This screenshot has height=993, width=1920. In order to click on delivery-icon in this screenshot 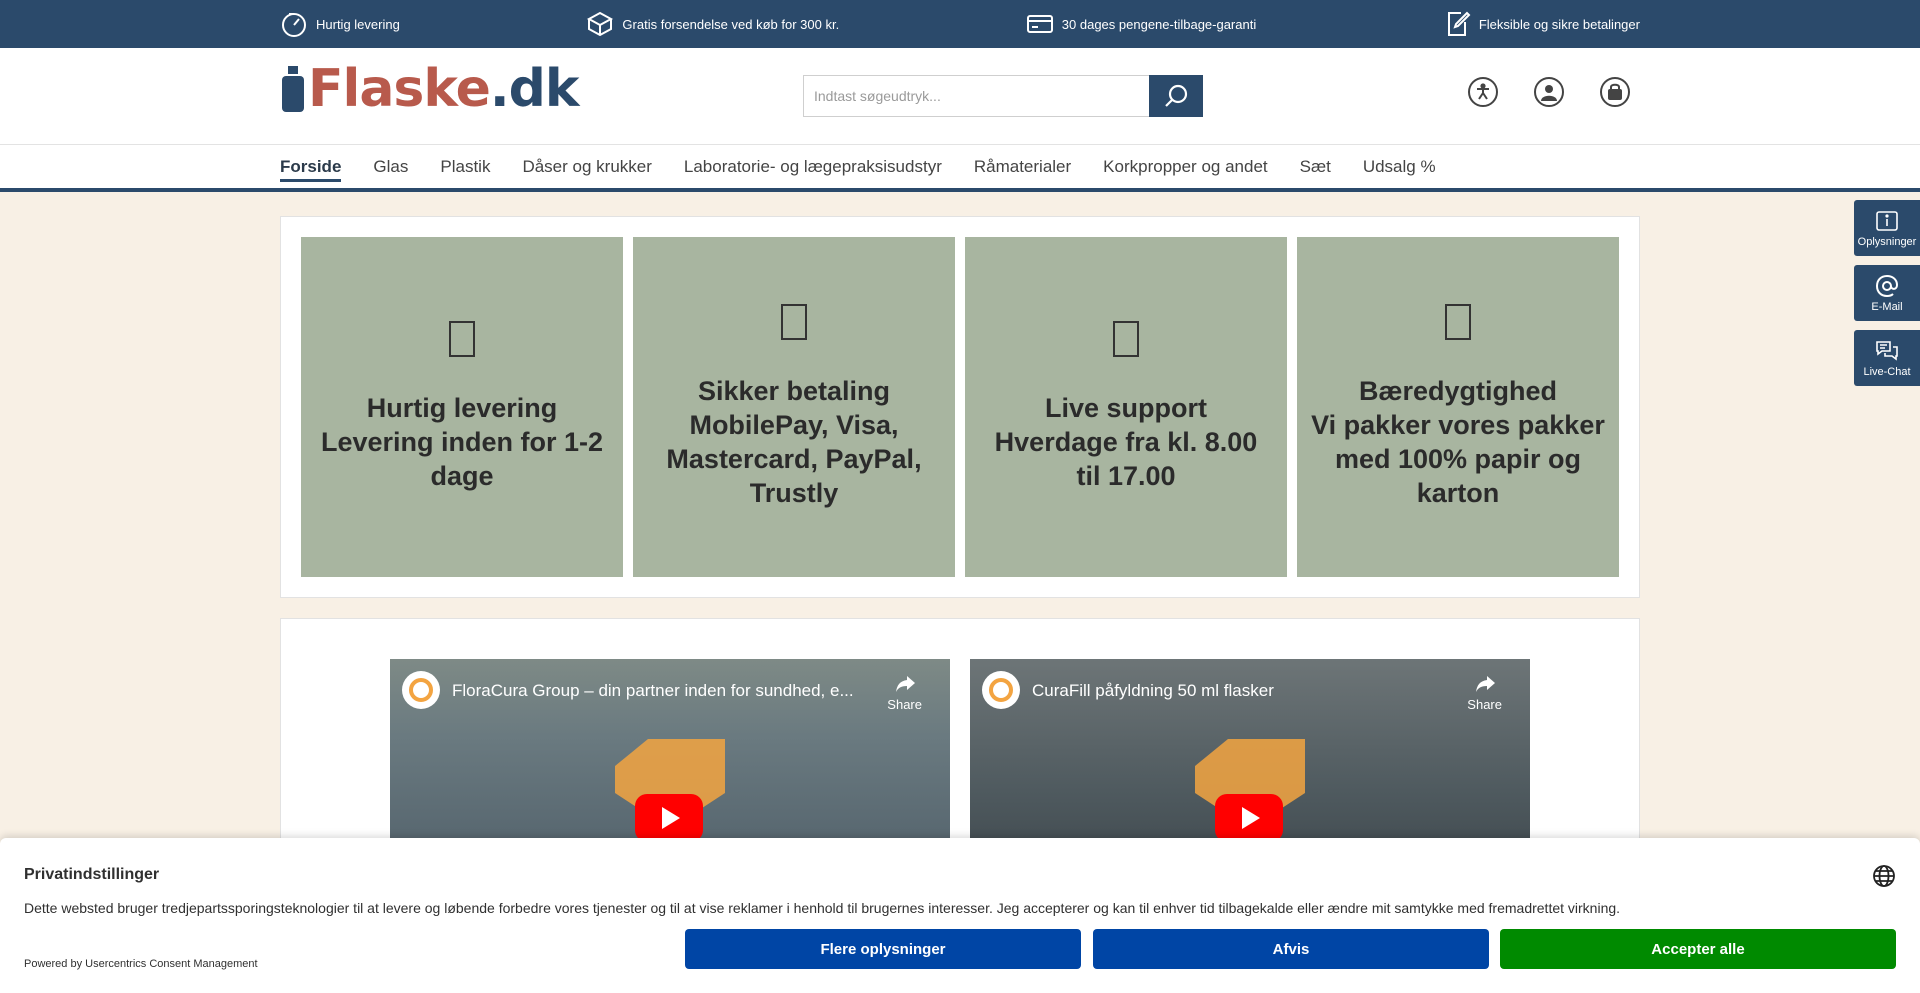, I will do `click(462, 339)`.